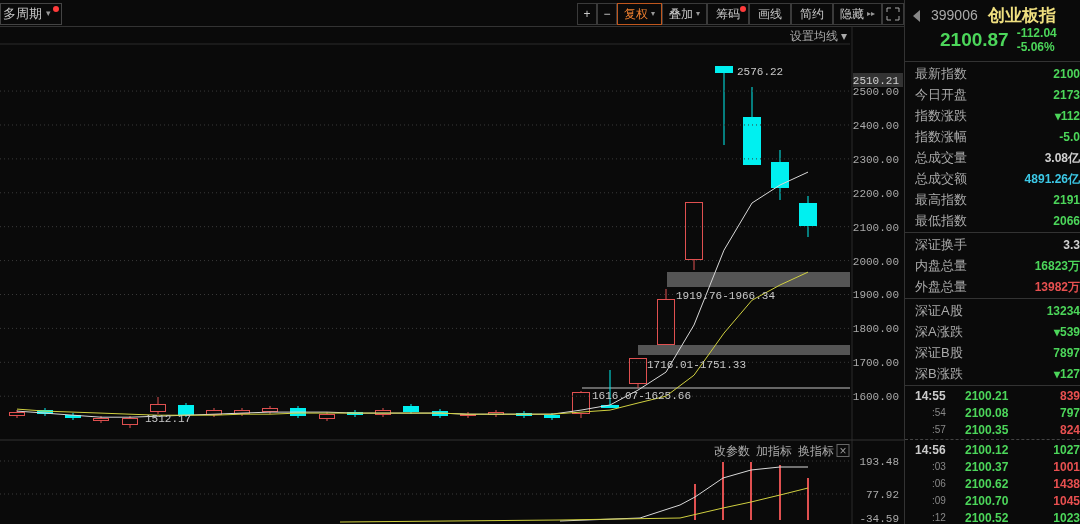 The image size is (1080, 524). What do you see at coordinates (587, 14) in the screenshot?
I see `toolbar-button: +` at bounding box center [587, 14].